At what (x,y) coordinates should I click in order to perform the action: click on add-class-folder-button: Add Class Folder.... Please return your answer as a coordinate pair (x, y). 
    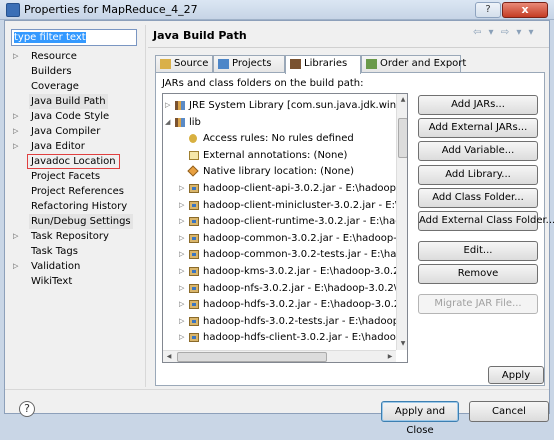
    Looking at the image, I should click on (478, 198).